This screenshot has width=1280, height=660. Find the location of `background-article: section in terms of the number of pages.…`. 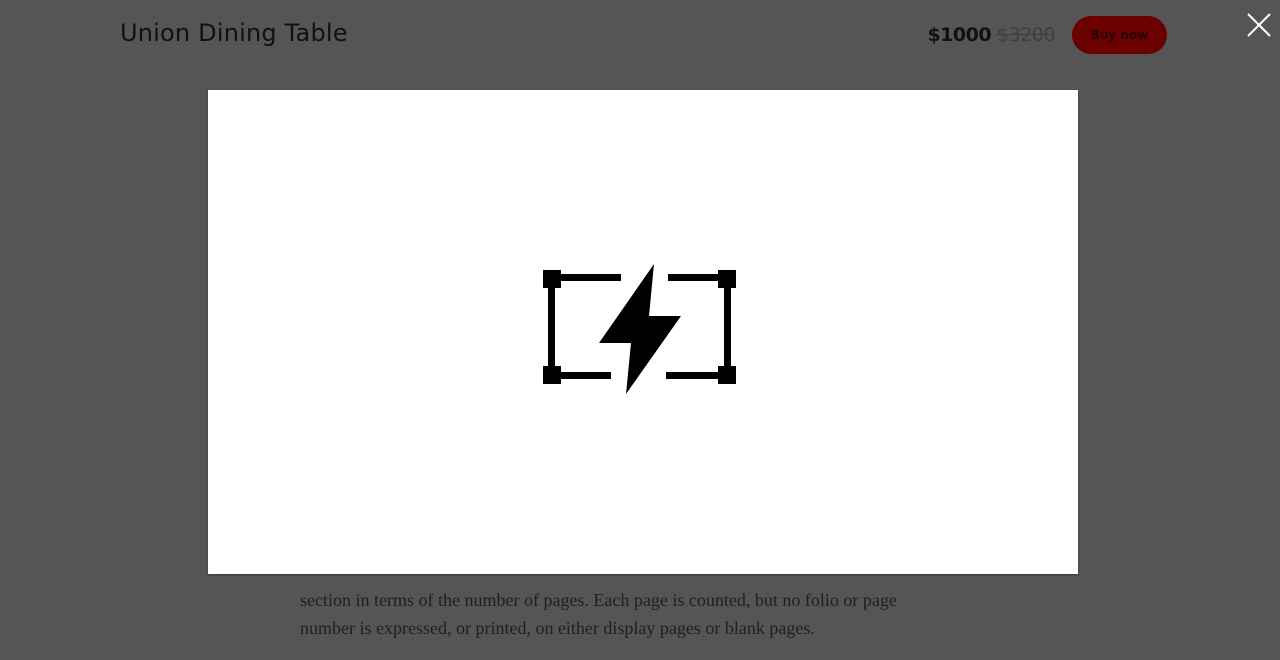

background-article: section in terms of the number of pages.… is located at coordinates (650, 614).